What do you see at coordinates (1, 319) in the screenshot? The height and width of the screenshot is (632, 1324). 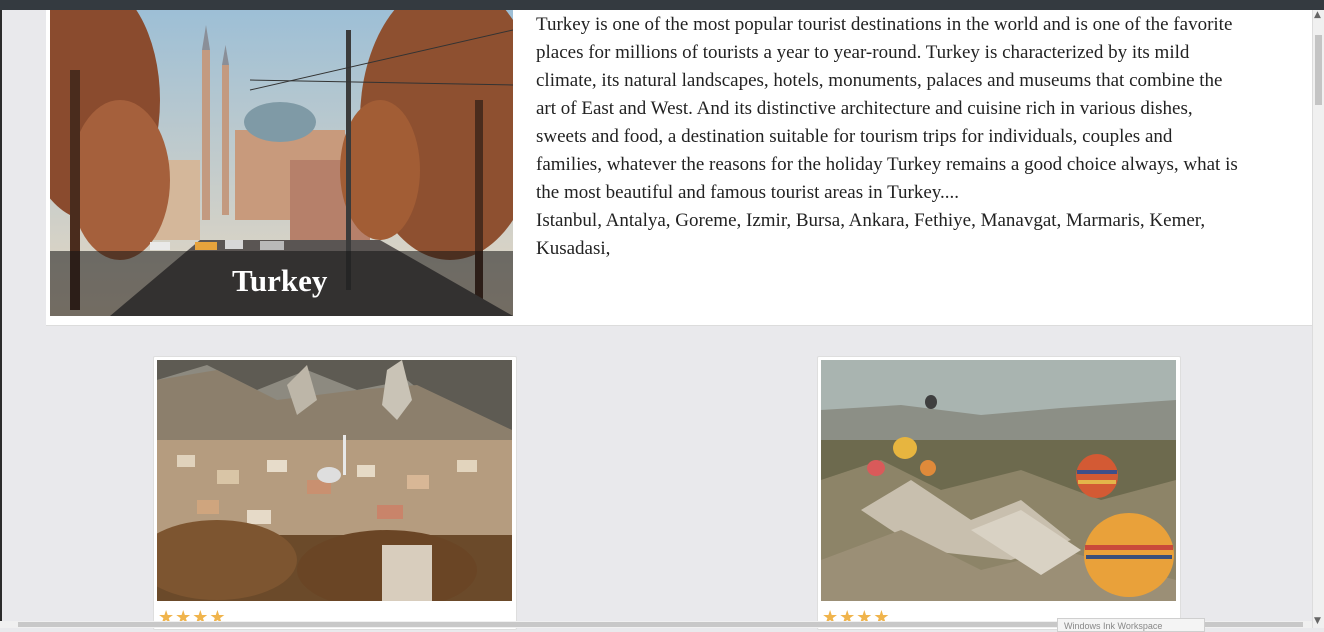 I see `window-edge` at bounding box center [1, 319].